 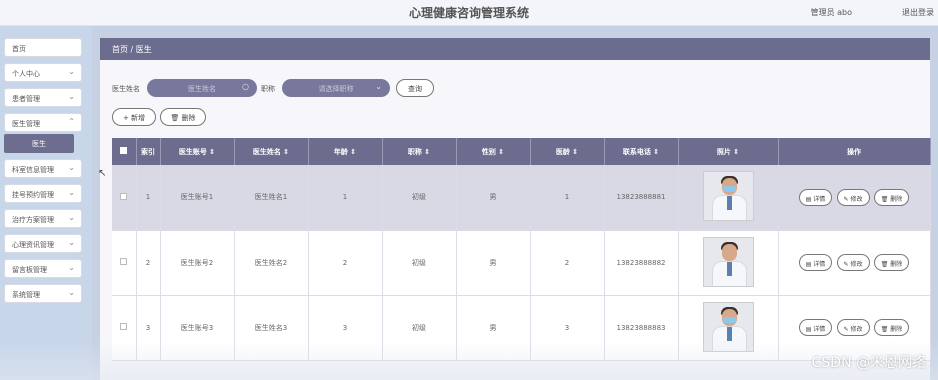 I want to click on cell-name: 医生姓名2, so click(x=271, y=263).